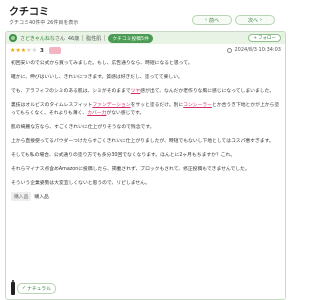  What do you see at coordinates (257, 50) in the screenshot?
I see `review-date-text: 2024/8/3 10:34:03` at bounding box center [257, 50].